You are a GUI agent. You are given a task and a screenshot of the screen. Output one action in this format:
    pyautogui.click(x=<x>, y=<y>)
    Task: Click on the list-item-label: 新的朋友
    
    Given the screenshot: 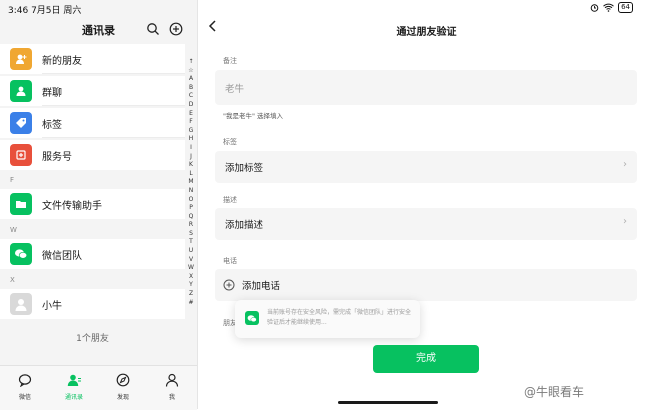 What is the action you would take?
    pyautogui.click(x=62, y=61)
    